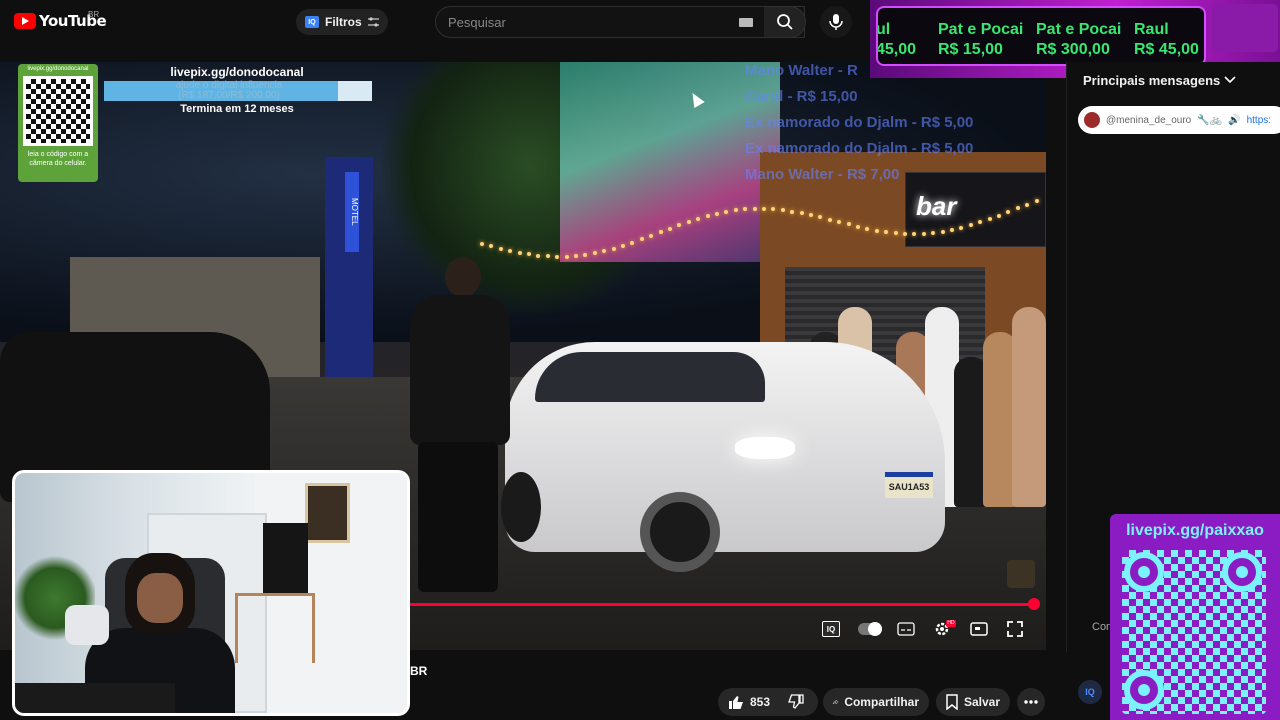 This screenshot has width=1280, height=720. I want to click on donation-amount: R$ 15,00, so click(970, 49).